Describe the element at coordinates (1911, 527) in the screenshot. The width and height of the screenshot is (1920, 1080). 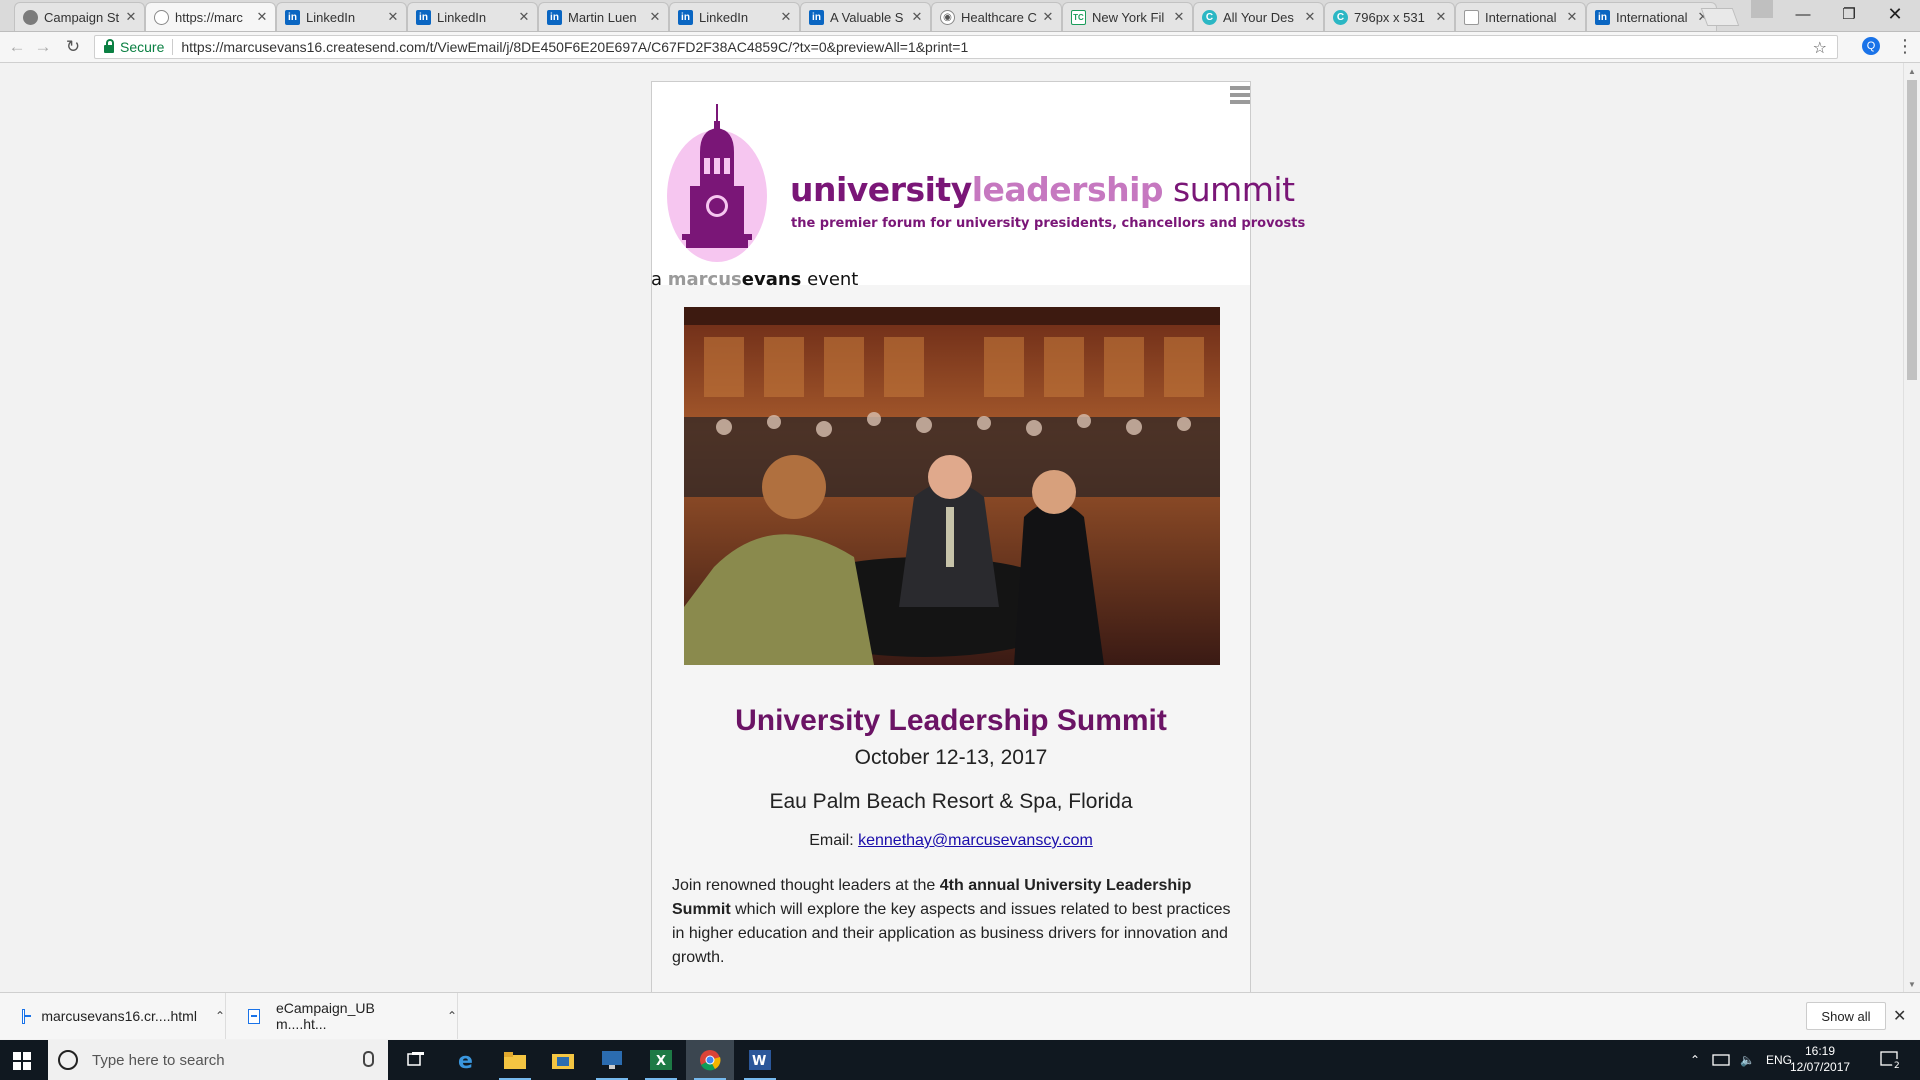
I see `page-scrollbar: ▲ ▼` at that location.